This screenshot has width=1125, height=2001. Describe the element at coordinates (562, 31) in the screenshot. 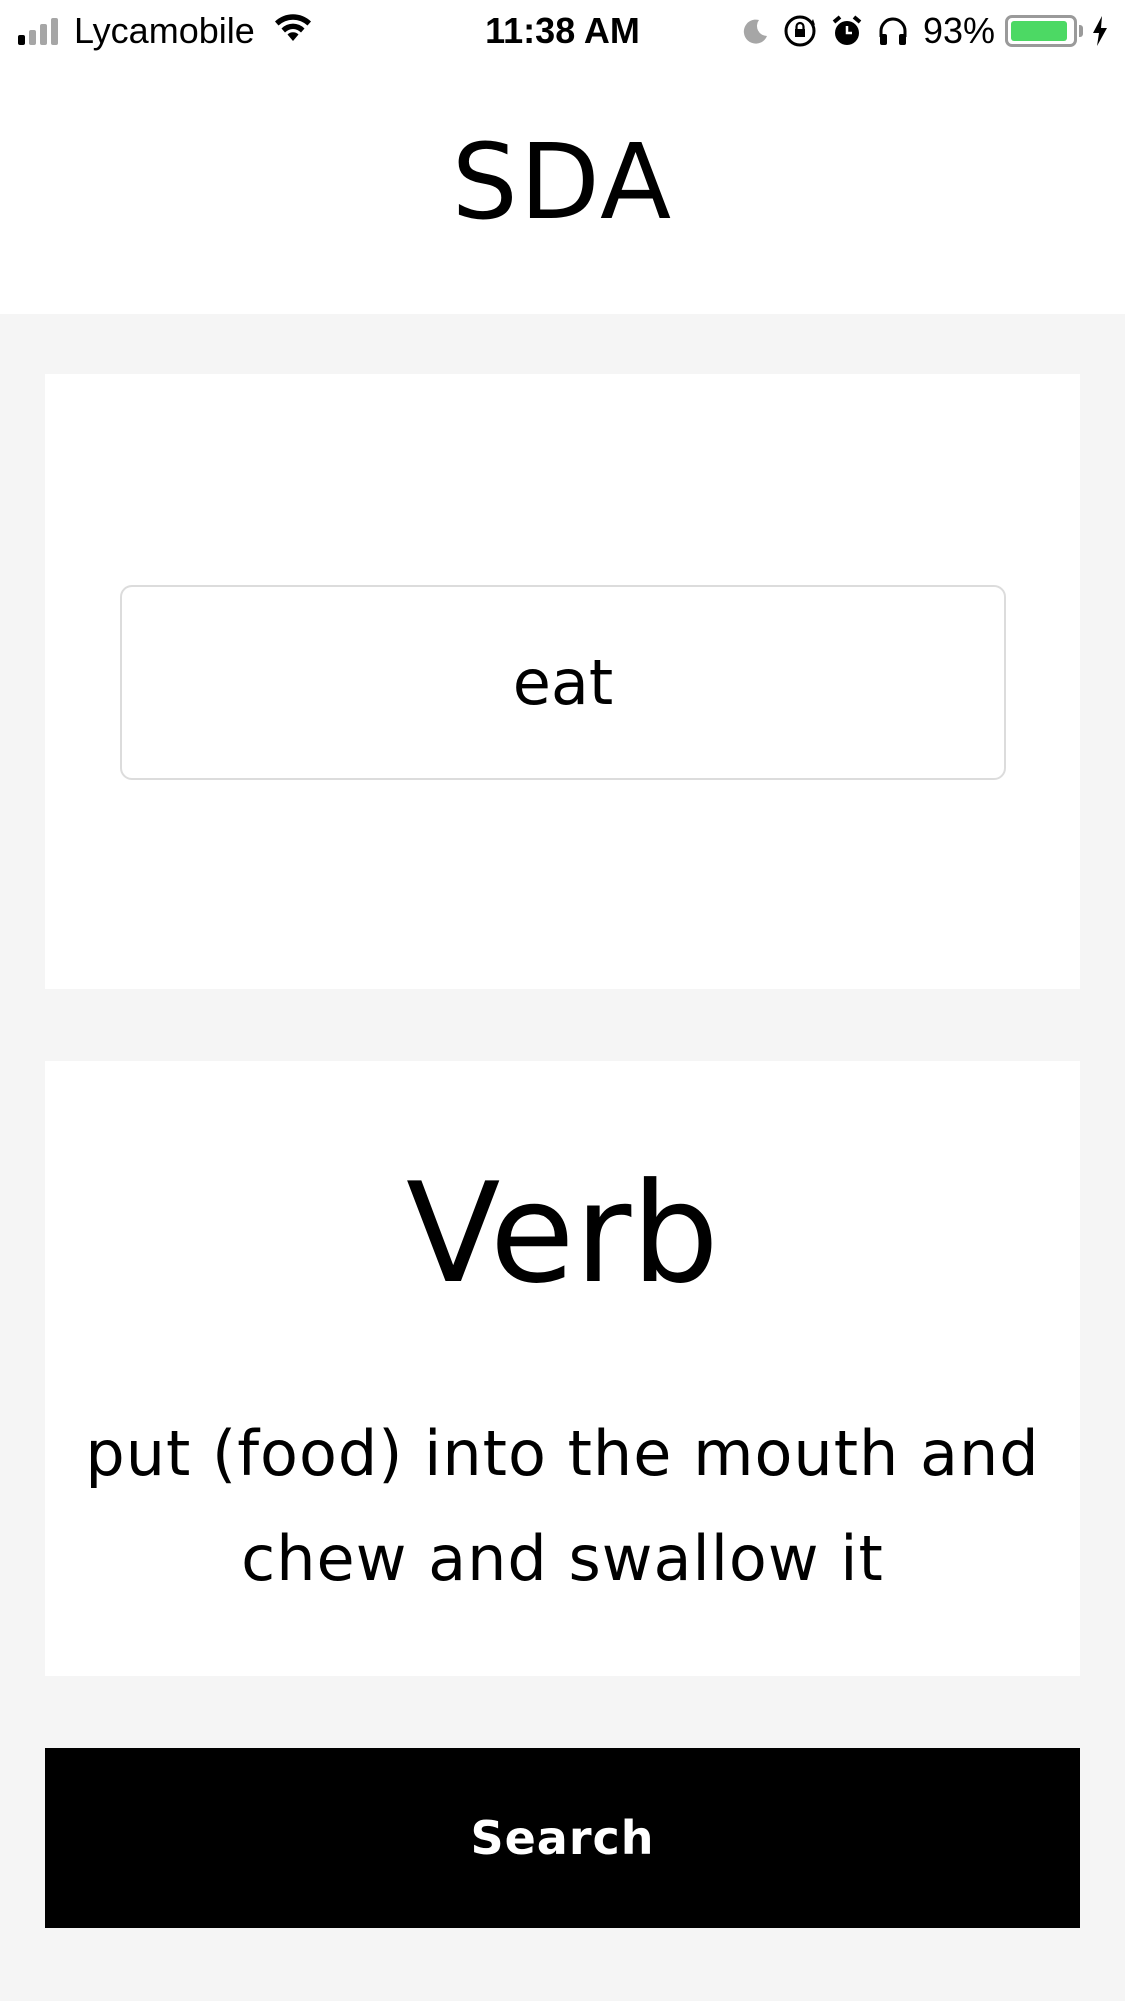

I see `status-bar: Lycamobile 11:38 AM 93%` at that location.